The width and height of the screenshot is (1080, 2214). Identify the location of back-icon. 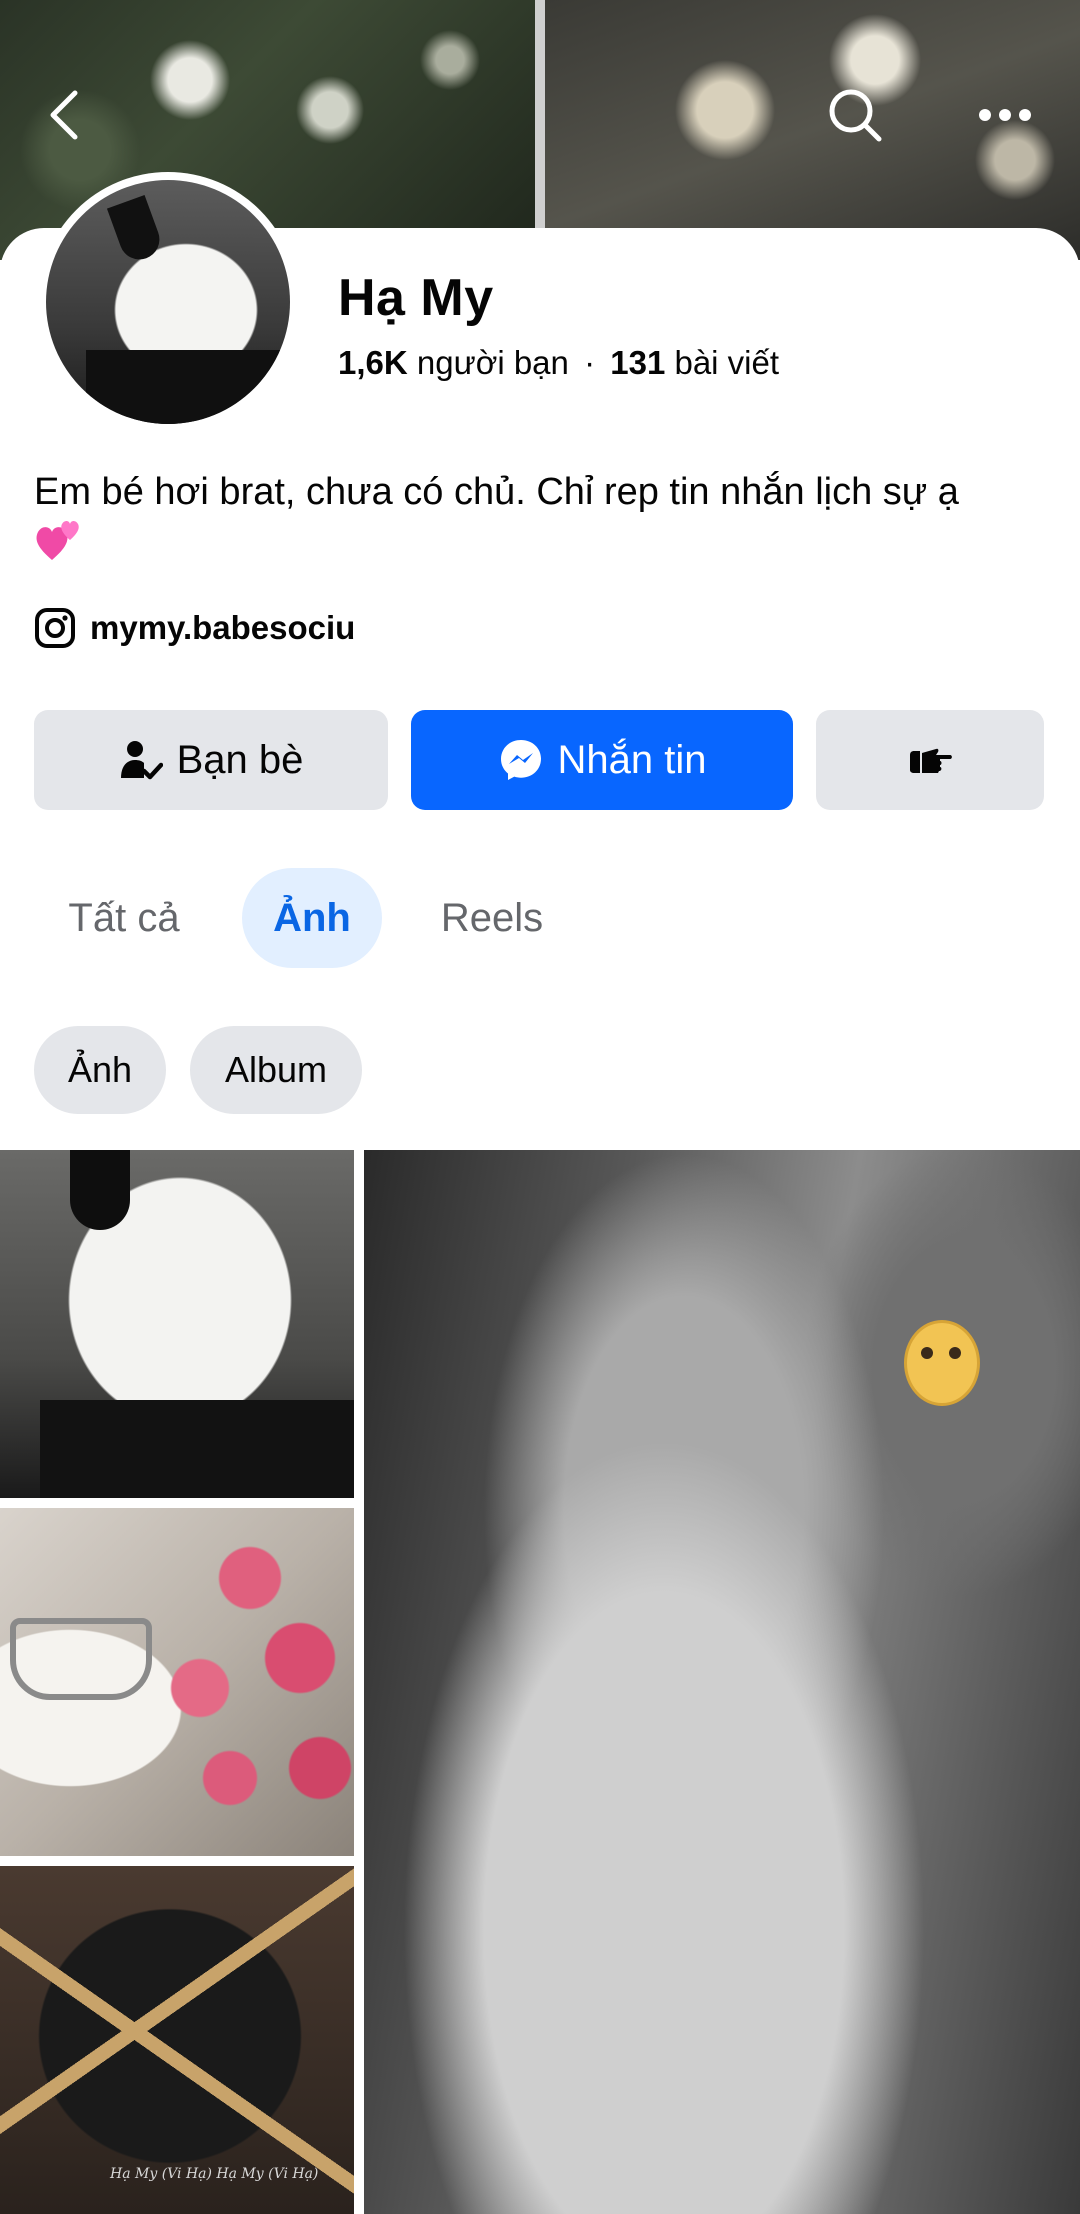
(64, 115).